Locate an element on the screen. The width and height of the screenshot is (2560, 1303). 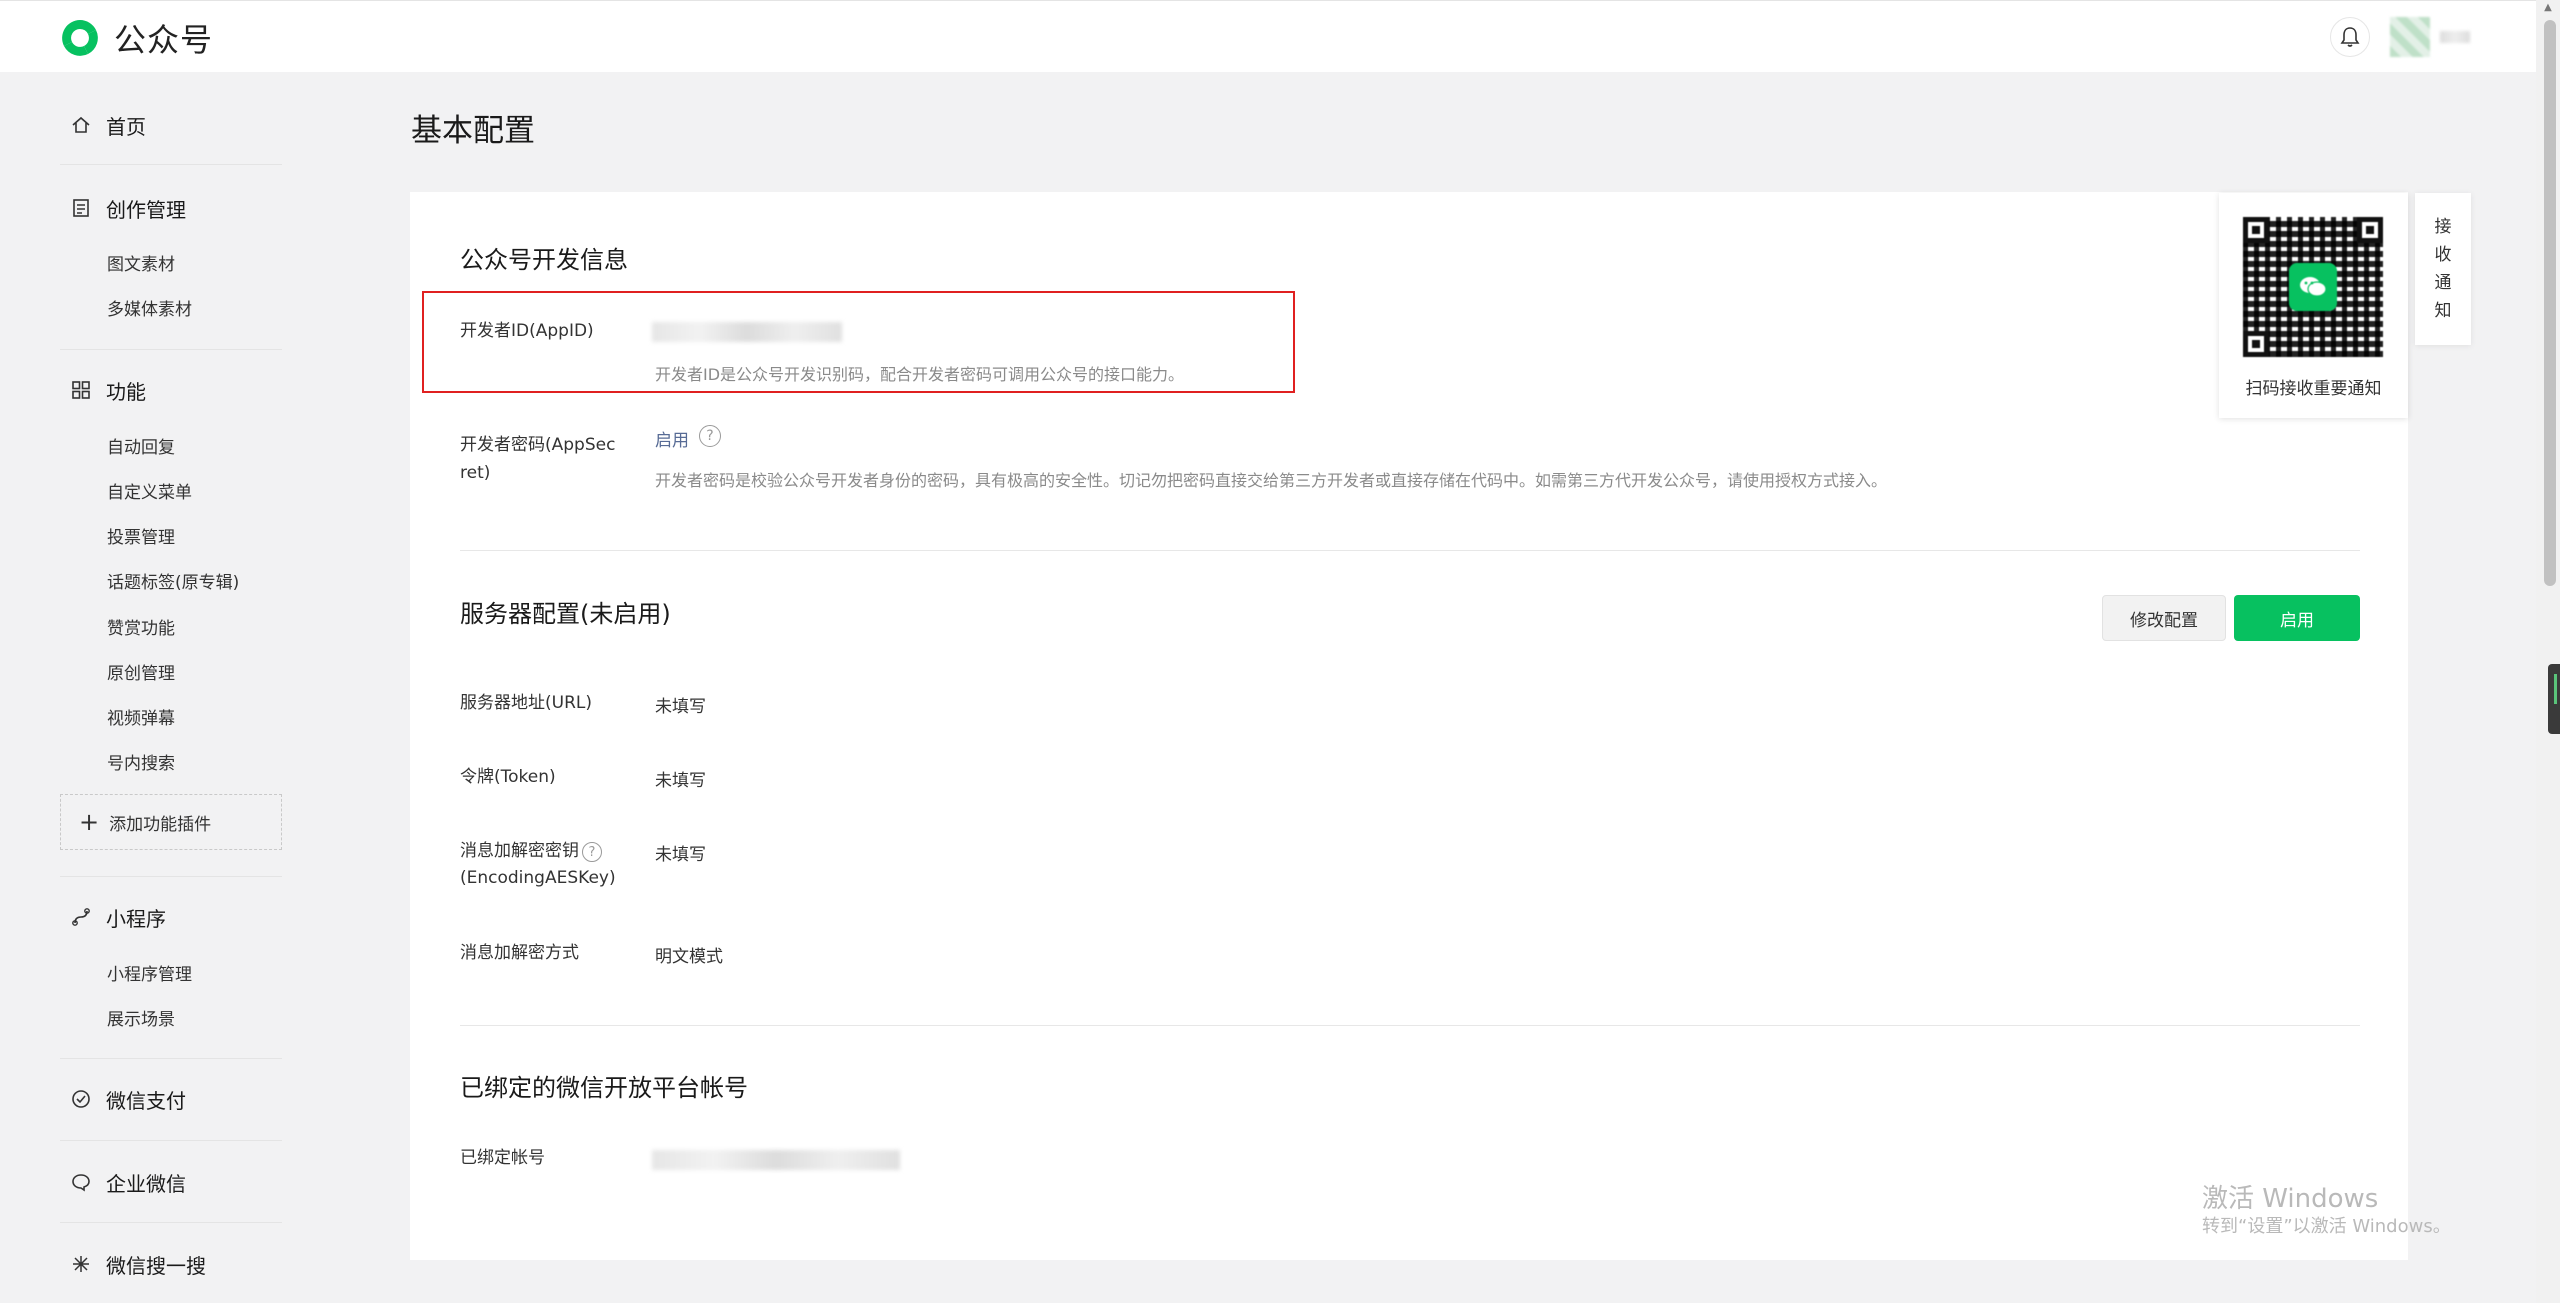
wechat-logo-icon is located at coordinates (2313, 287).